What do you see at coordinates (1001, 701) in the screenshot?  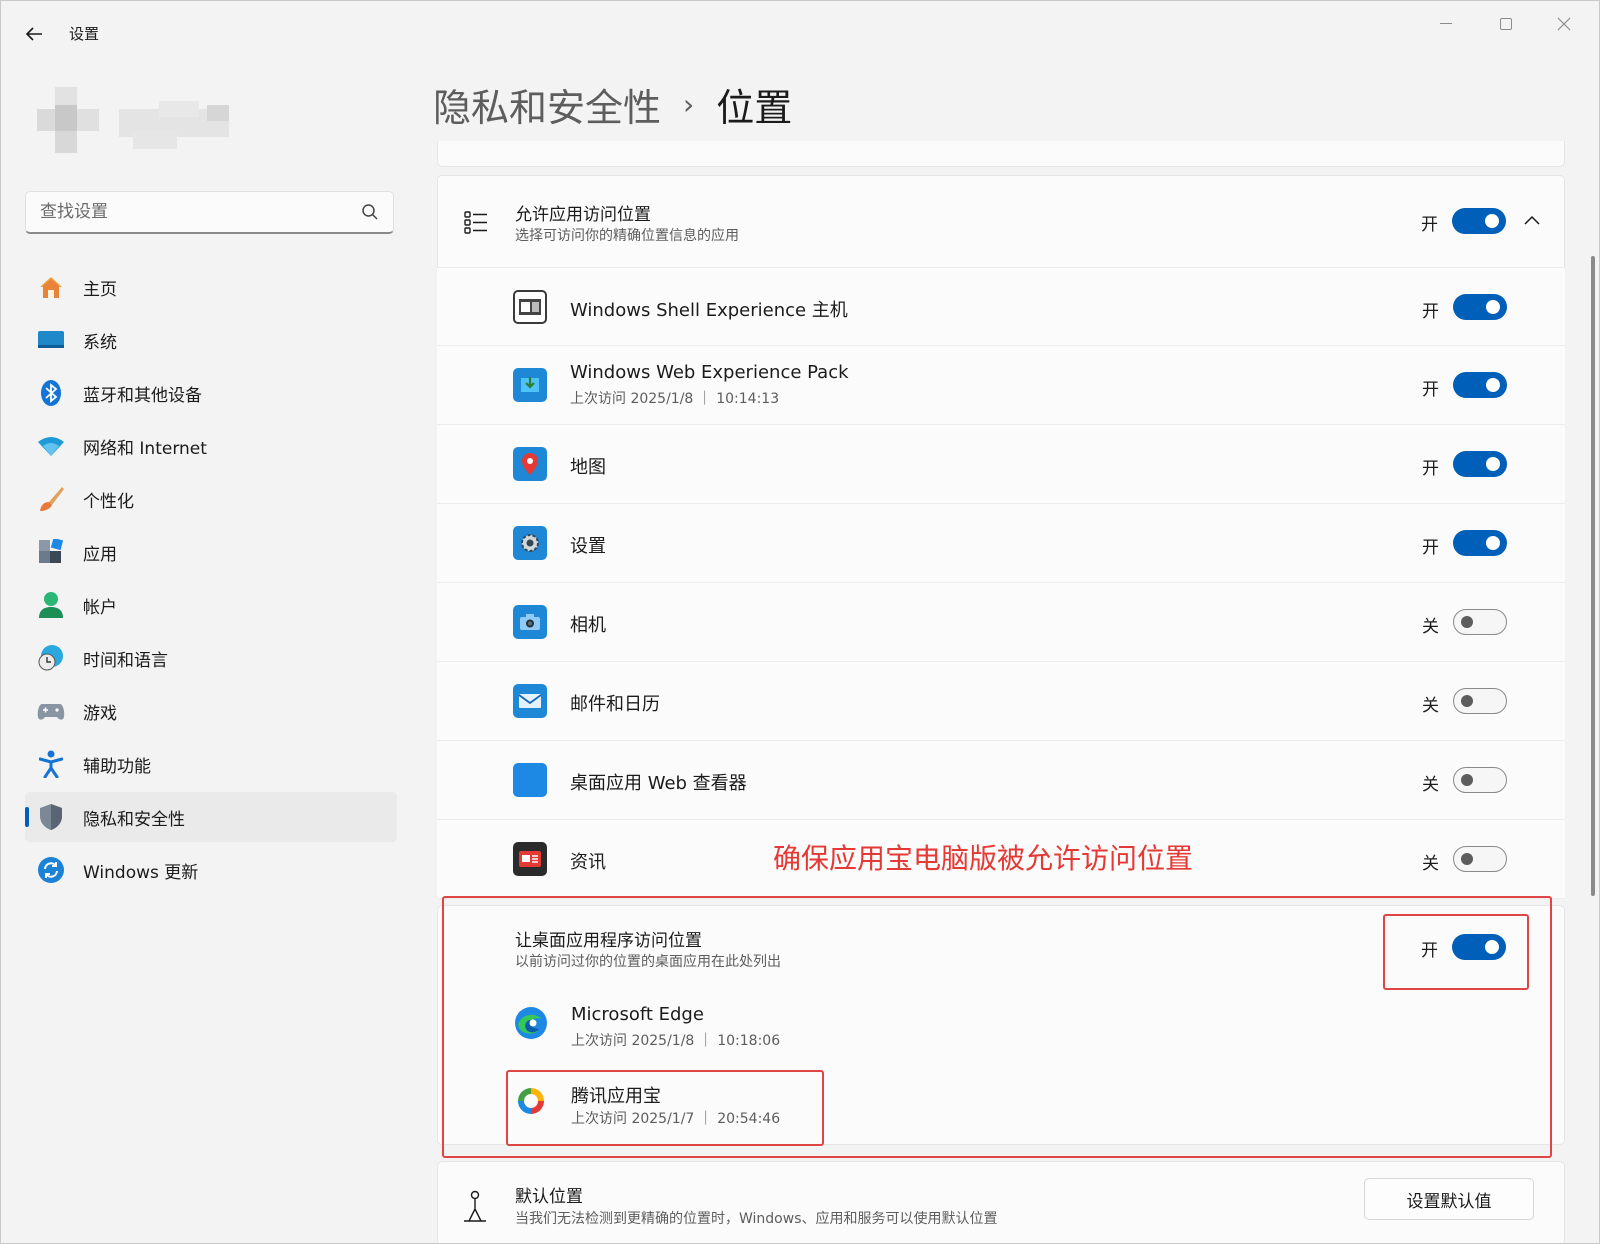 I see `app-row: 邮件和日历 关` at bounding box center [1001, 701].